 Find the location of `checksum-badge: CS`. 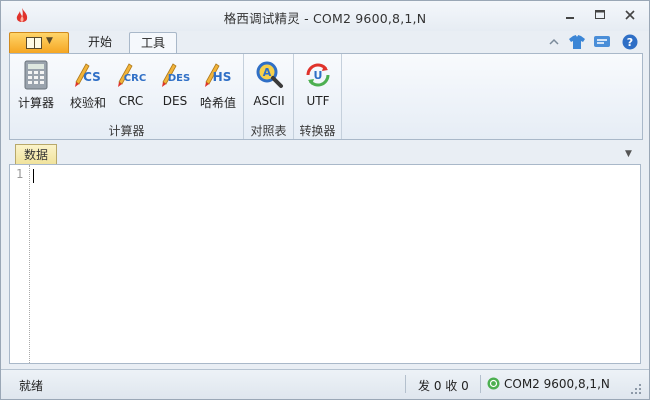

checksum-badge: CS is located at coordinates (92, 77).